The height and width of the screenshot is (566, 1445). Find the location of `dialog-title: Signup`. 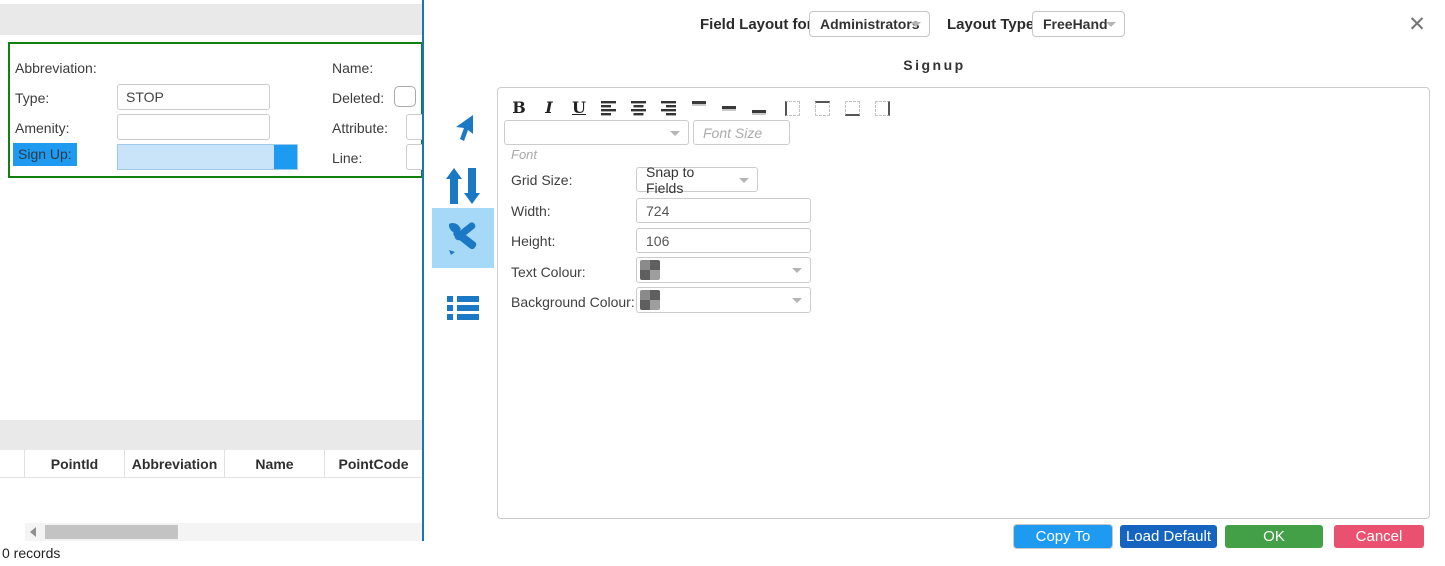

dialog-title: Signup is located at coordinates (934, 65).